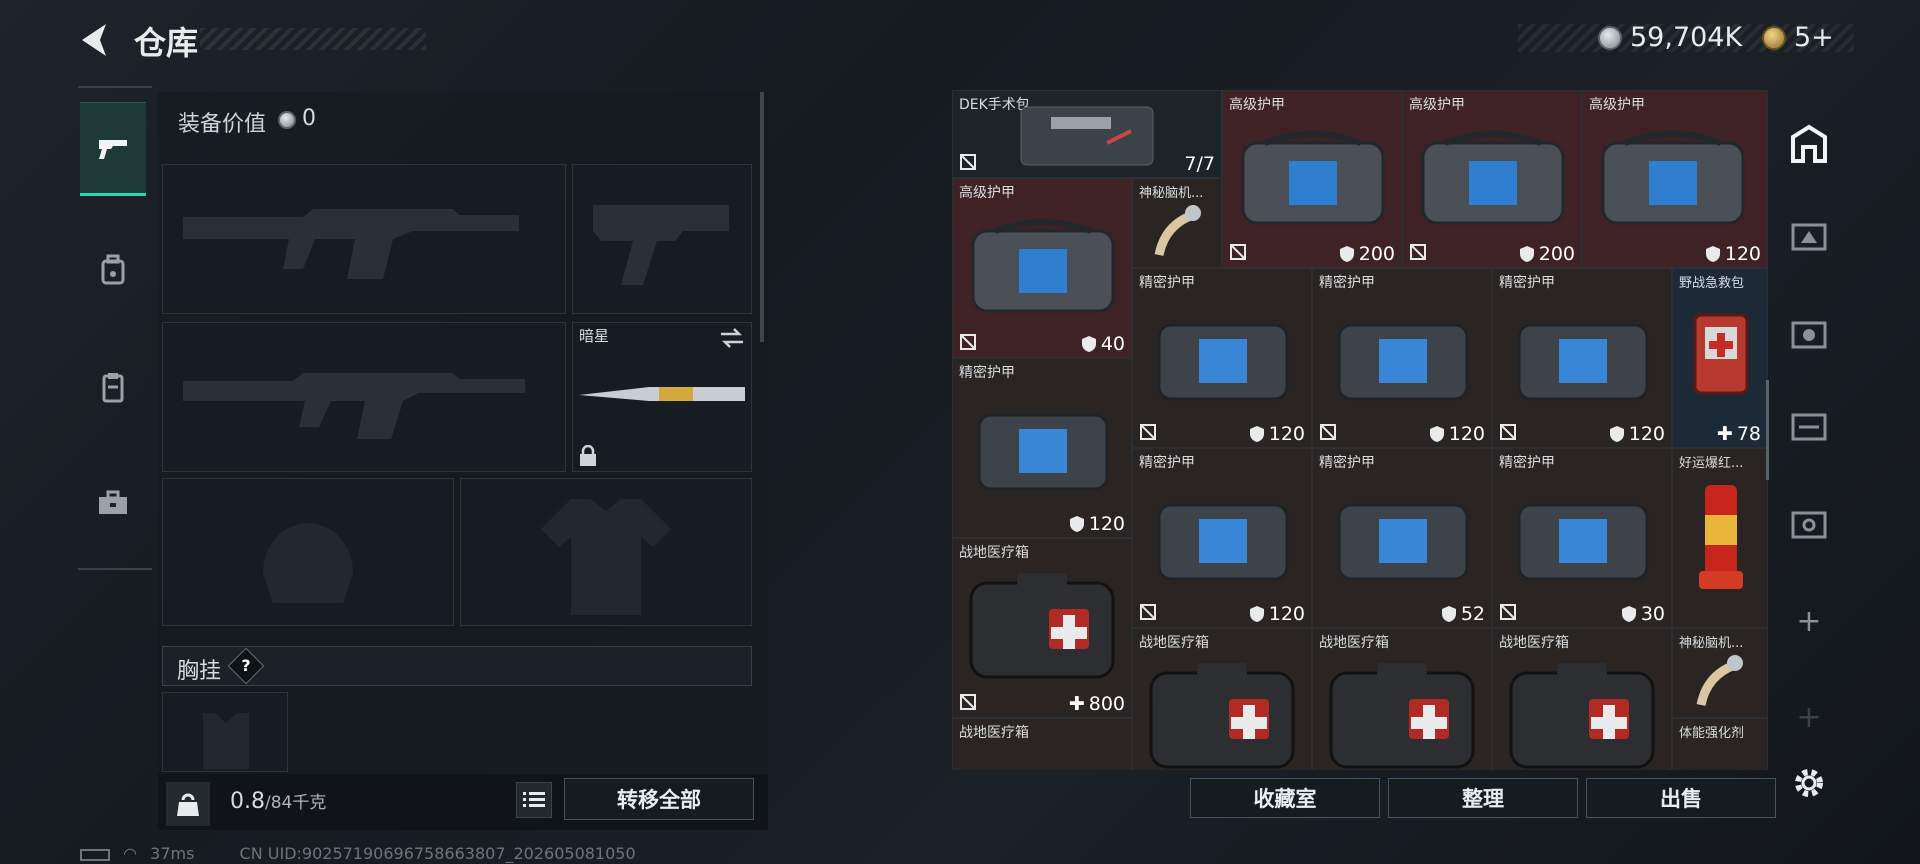 The height and width of the screenshot is (864, 1920). Describe the element at coordinates (732, 338) in the screenshot. I see `swap-icon` at that location.